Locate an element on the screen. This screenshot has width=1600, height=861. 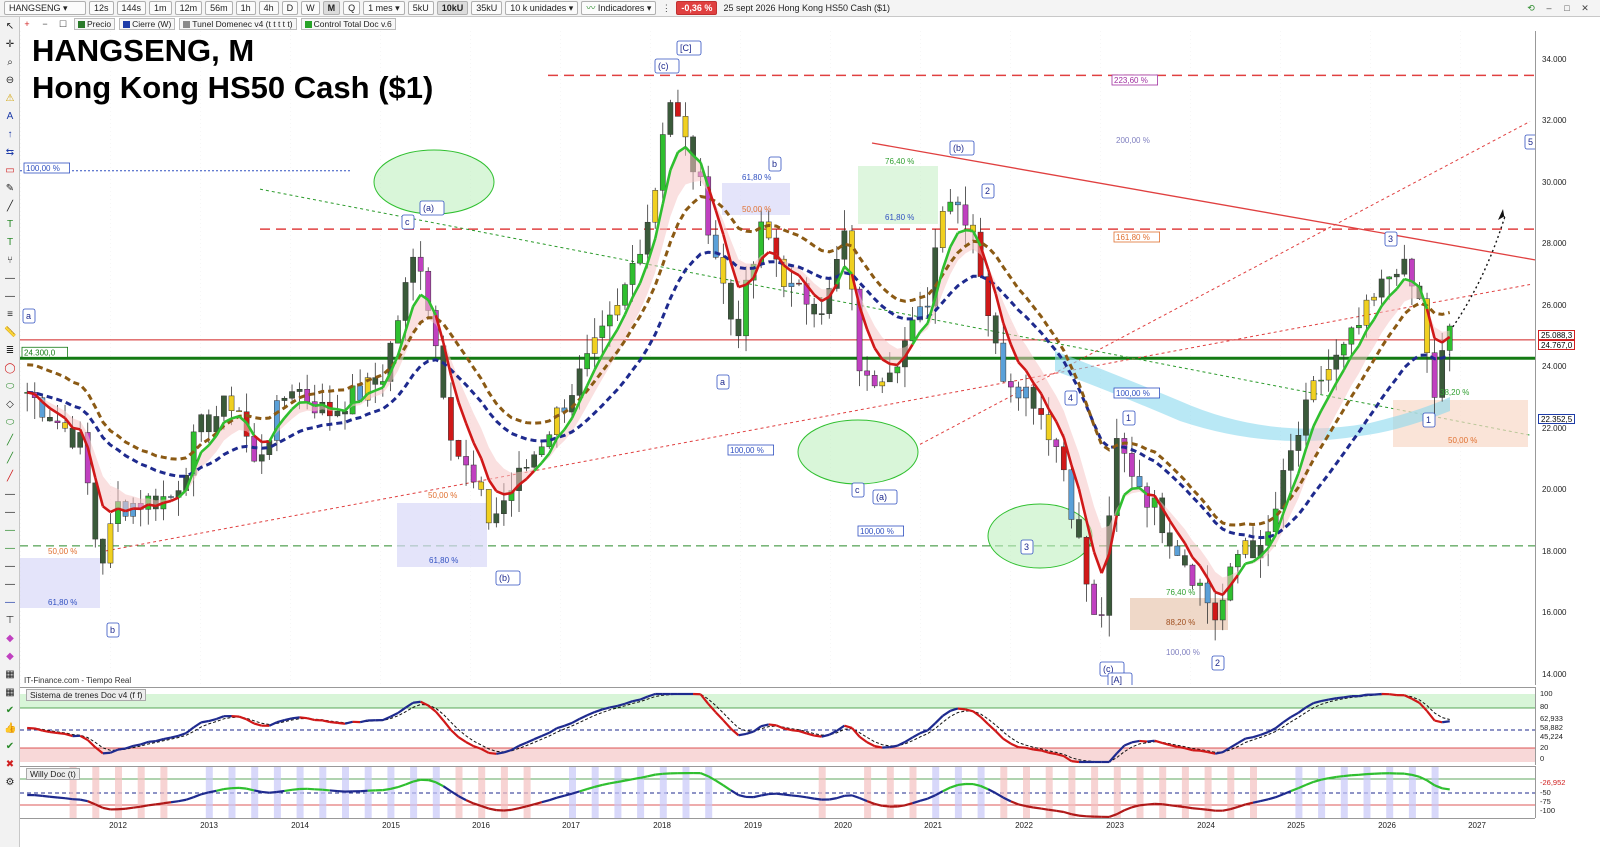
trenes-title: Sistema de trenes Doc v4 (f f) is located at coordinates (86, 695).